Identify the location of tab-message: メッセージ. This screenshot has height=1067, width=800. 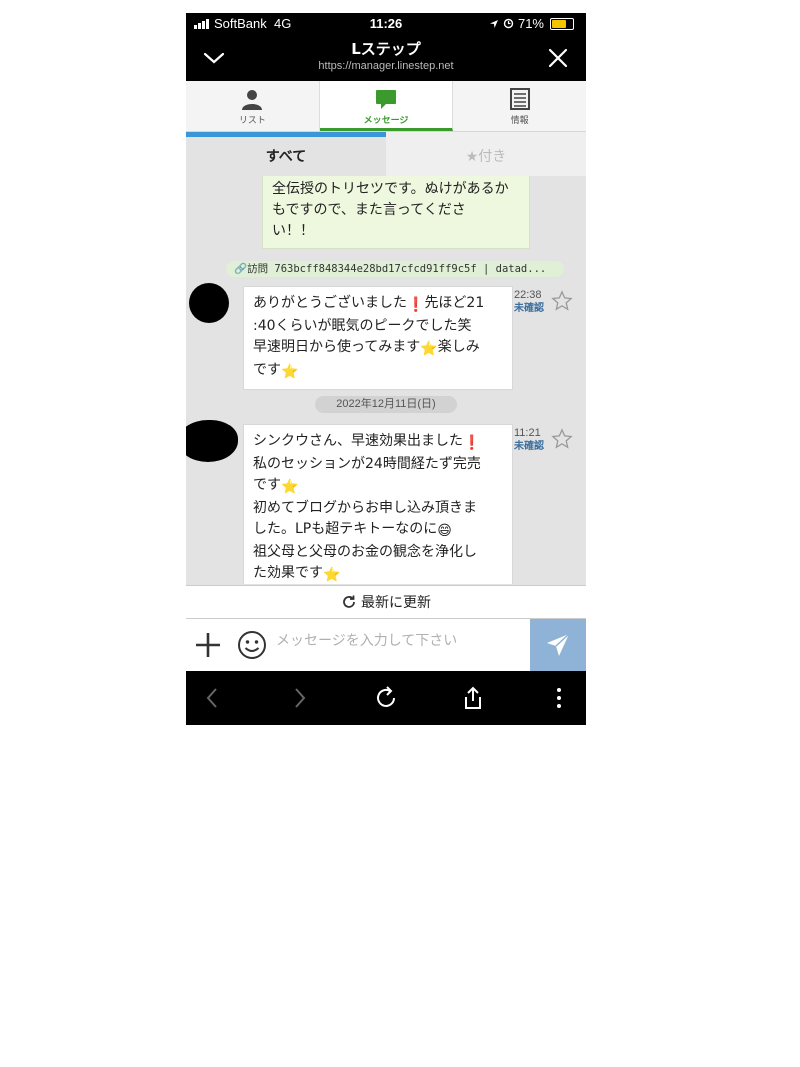
(386, 106).